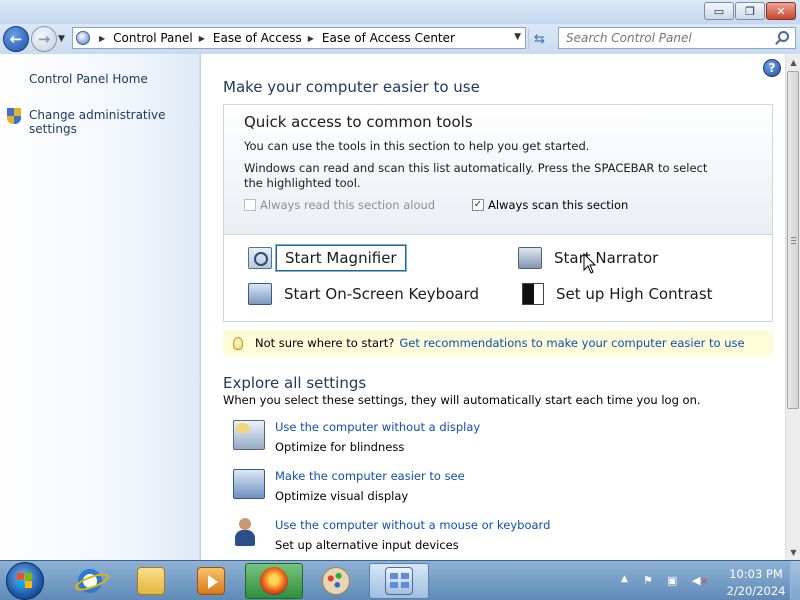 The width and height of the screenshot is (800, 600). Describe the element at coordinates (250, 205) in the screenshot. I see `checkbox-box` at that location.